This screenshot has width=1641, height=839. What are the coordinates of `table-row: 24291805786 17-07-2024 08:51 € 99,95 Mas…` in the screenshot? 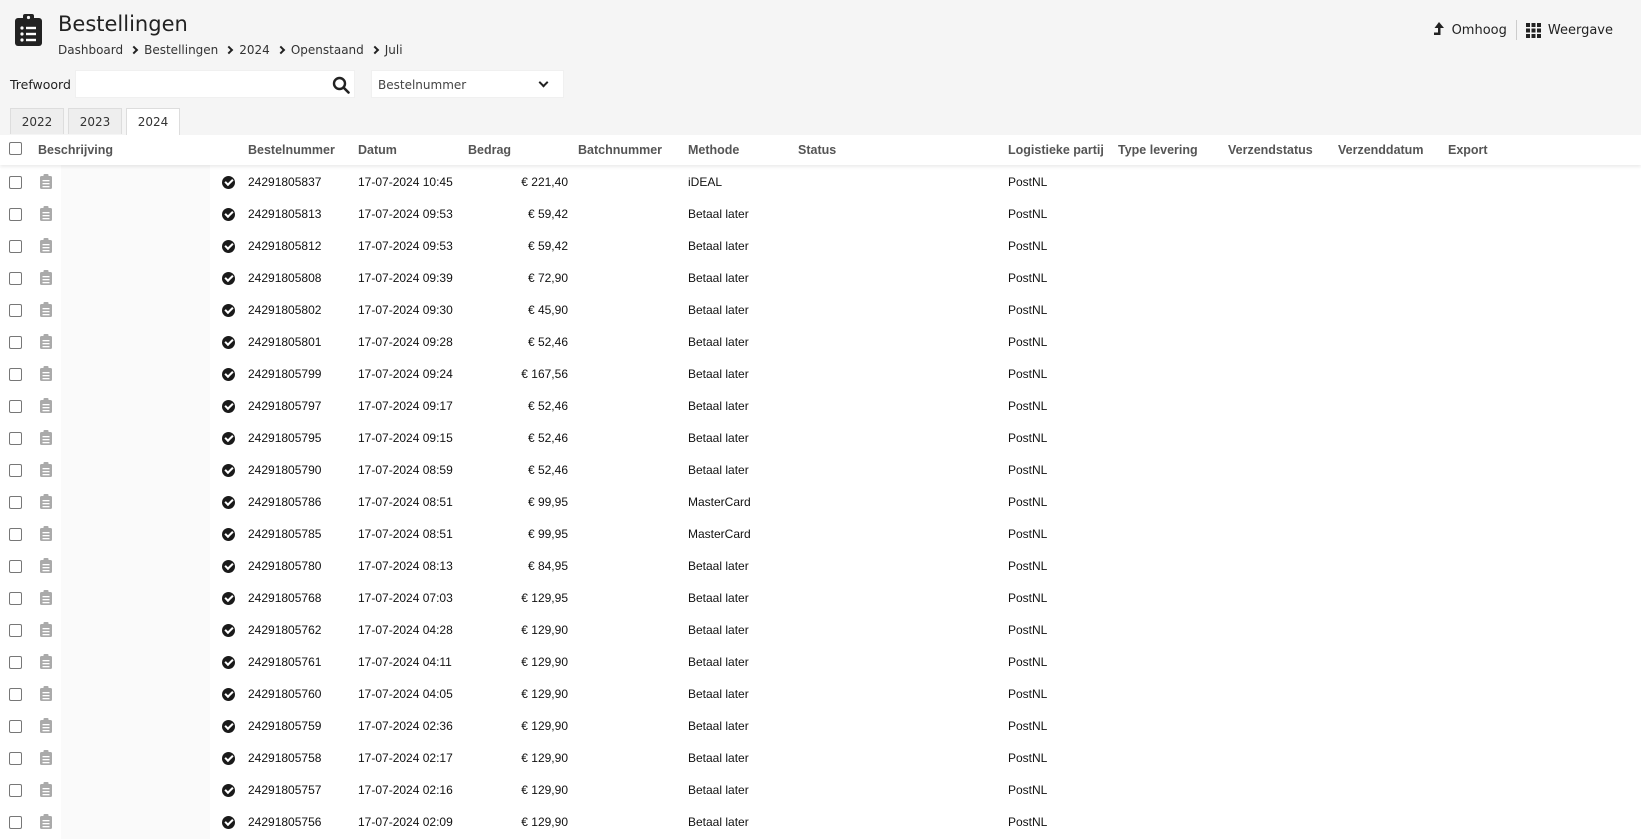 It's located at (820, 501).